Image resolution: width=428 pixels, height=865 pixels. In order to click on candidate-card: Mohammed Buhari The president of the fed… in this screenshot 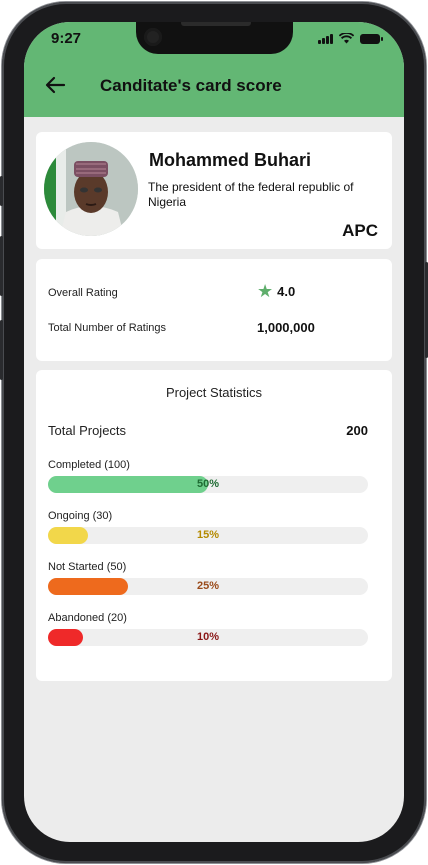, I will do `click(214, 190)`.